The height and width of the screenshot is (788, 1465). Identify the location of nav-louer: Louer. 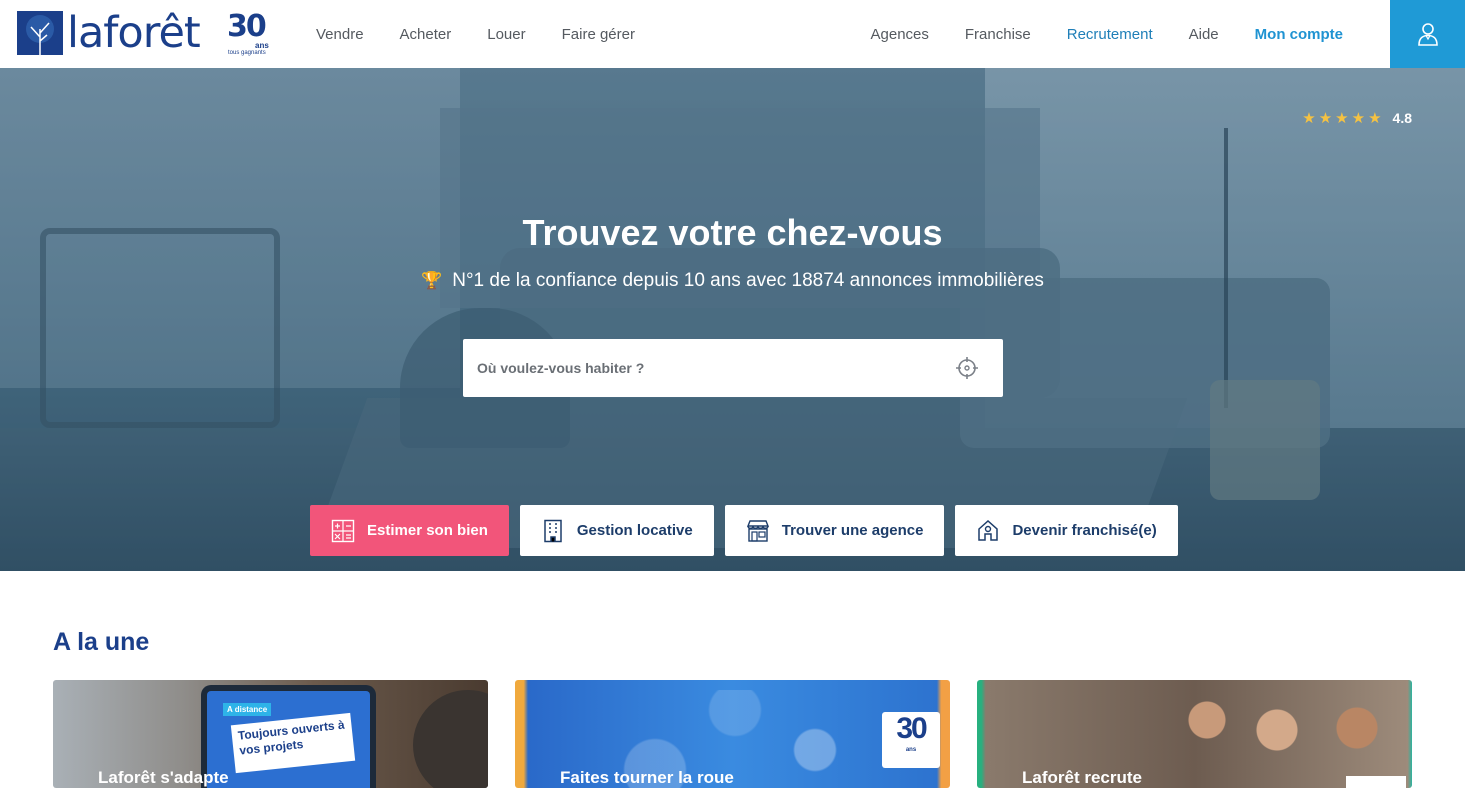
(506, 34).